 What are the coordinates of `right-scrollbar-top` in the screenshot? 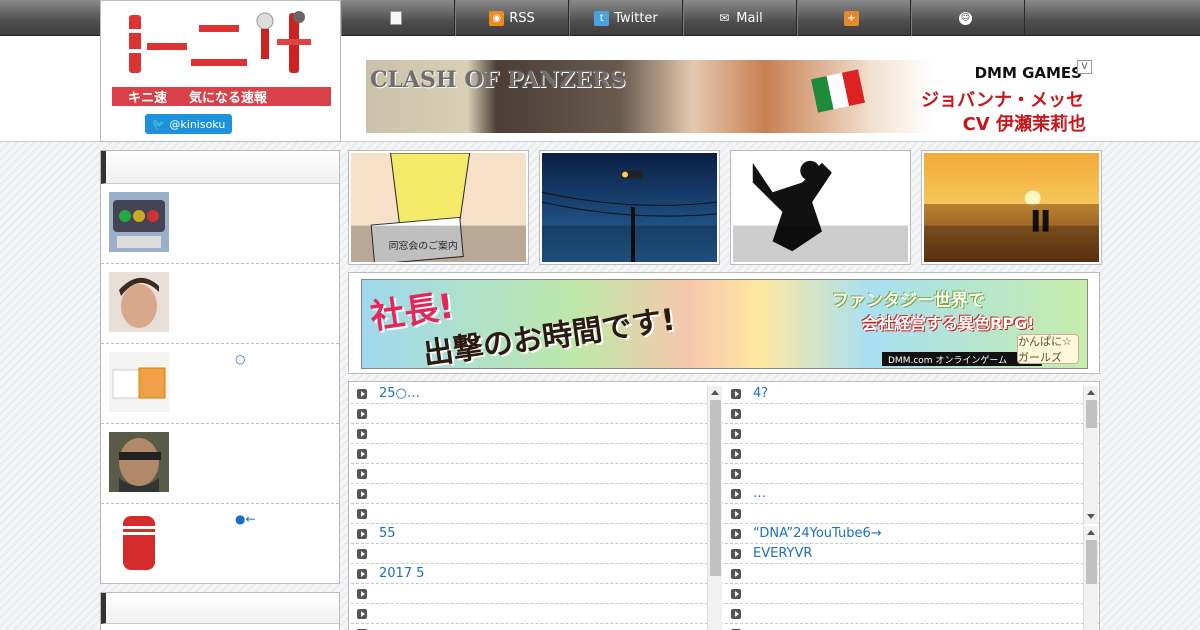 It's located at (1090, 455).